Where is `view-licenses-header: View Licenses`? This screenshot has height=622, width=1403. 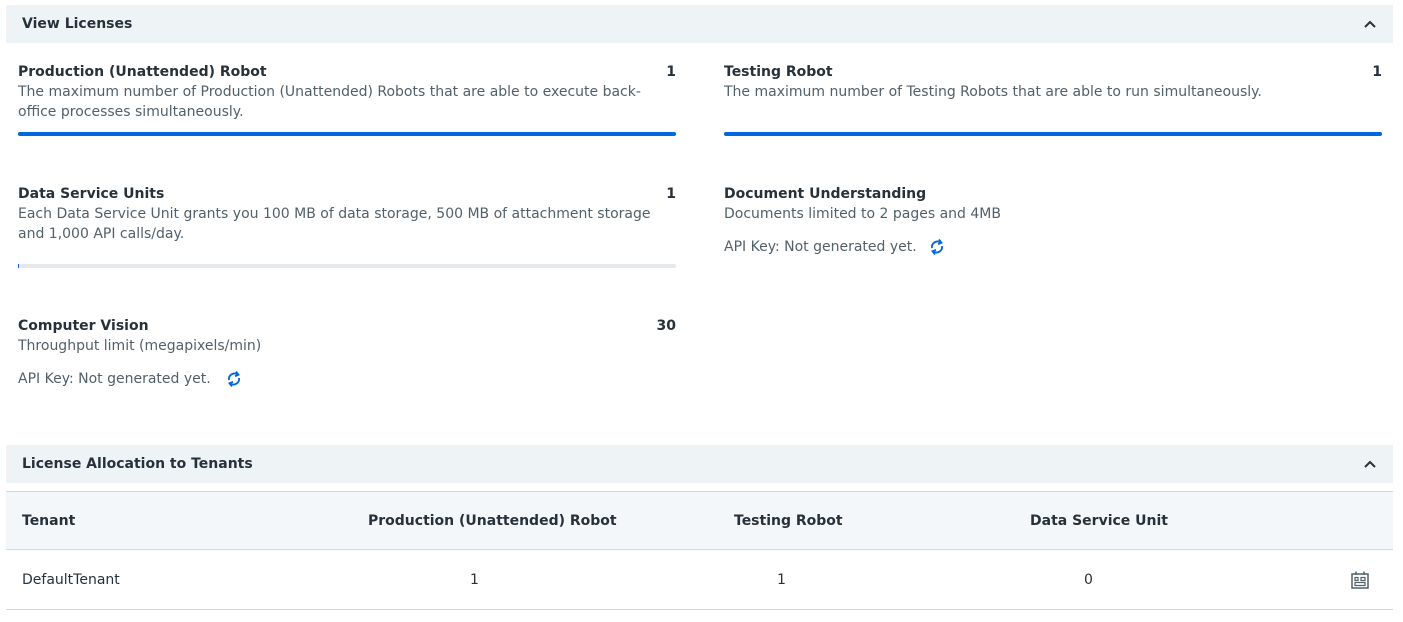 view-licenses-header: View Licenses is located at coordinates (699, 24).